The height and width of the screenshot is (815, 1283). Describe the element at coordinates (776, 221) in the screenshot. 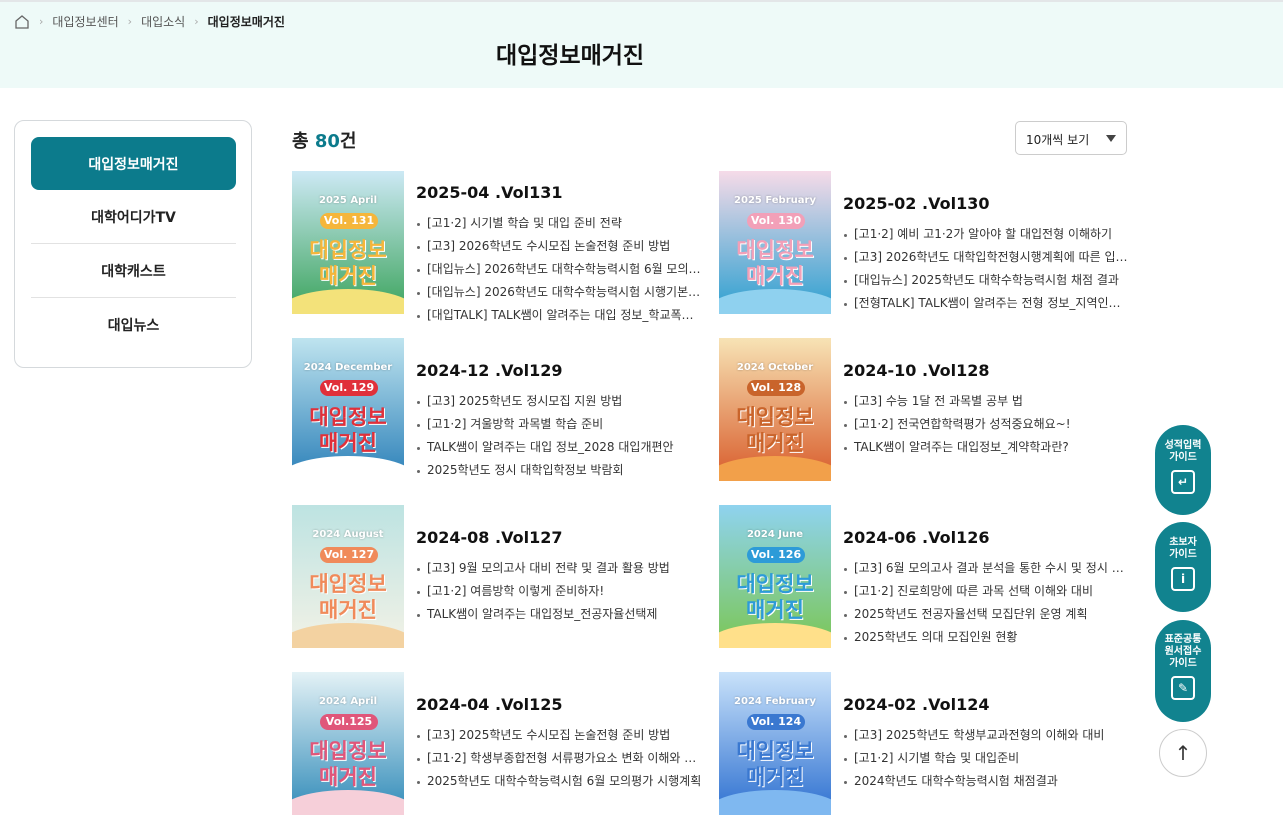

I see `cover-vol: Vol. 130` at that location.